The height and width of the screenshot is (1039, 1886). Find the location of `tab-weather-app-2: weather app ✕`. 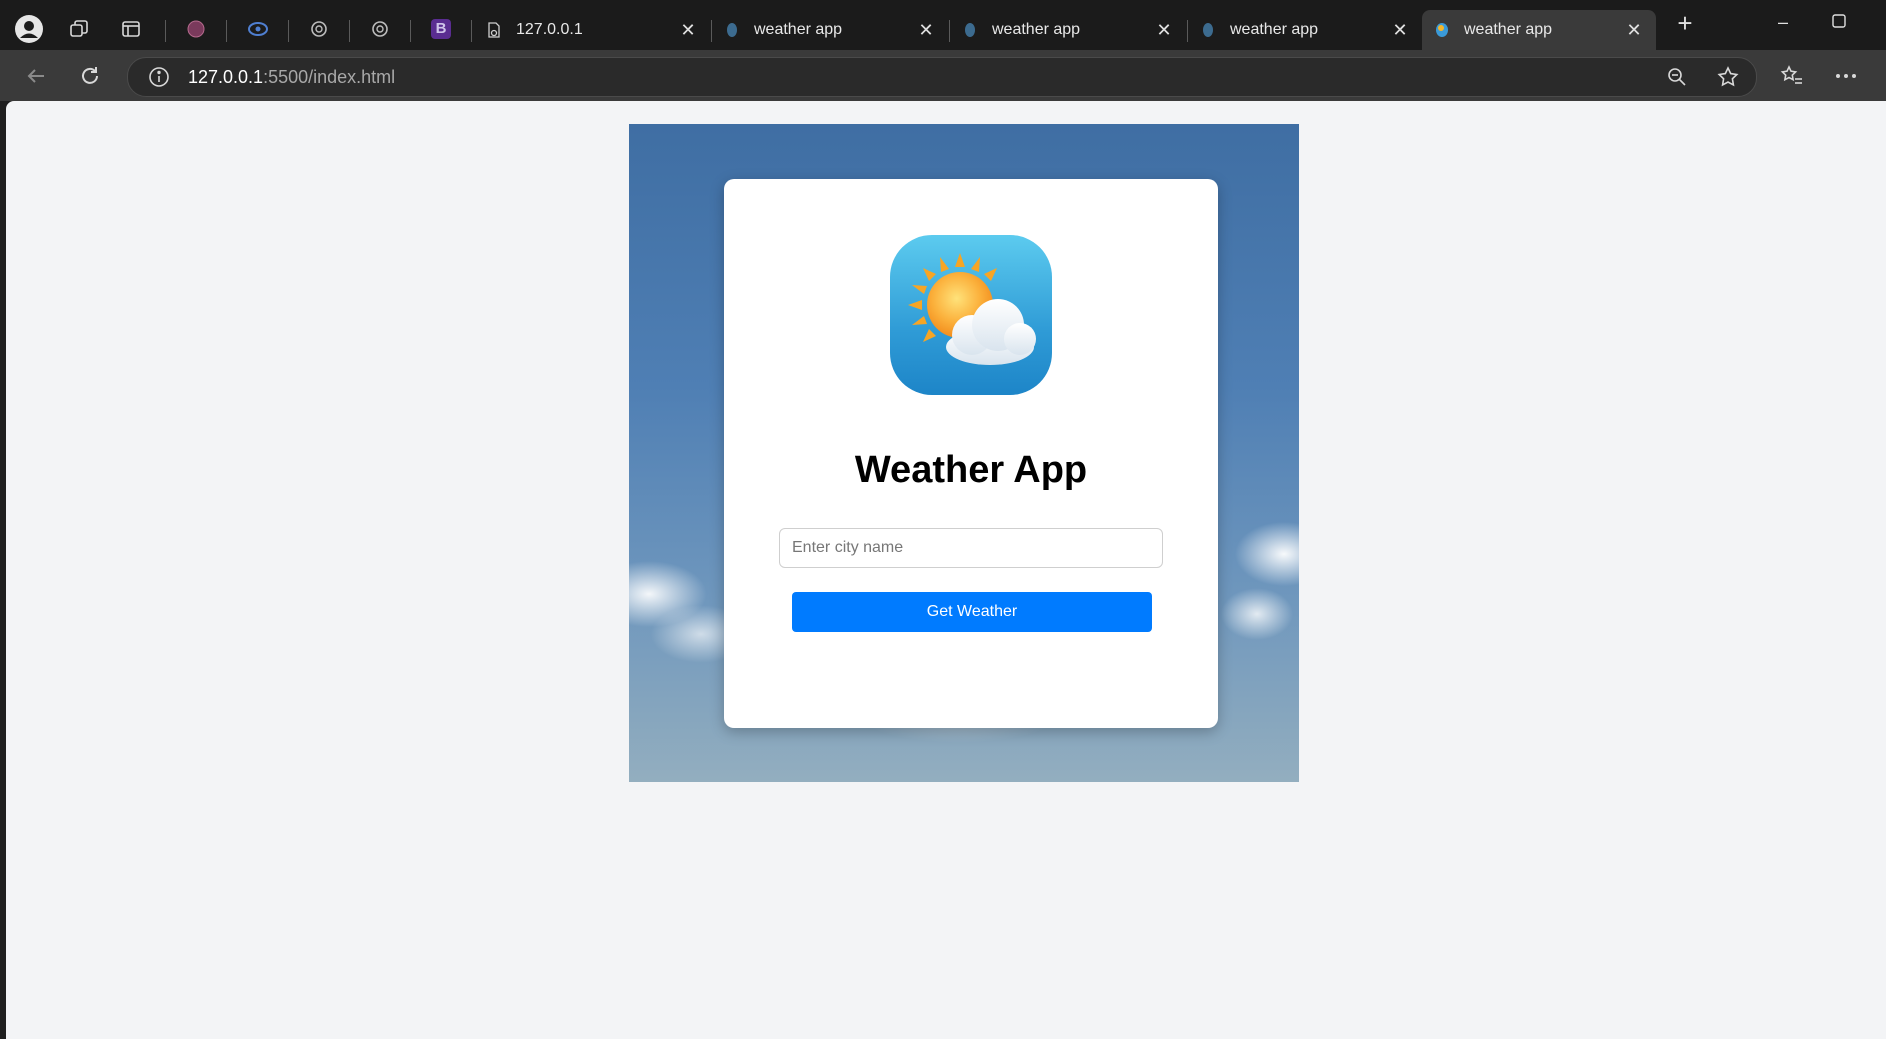

tab-weather-app-2: weather app ✕ is located at coordinates (1068, 30).